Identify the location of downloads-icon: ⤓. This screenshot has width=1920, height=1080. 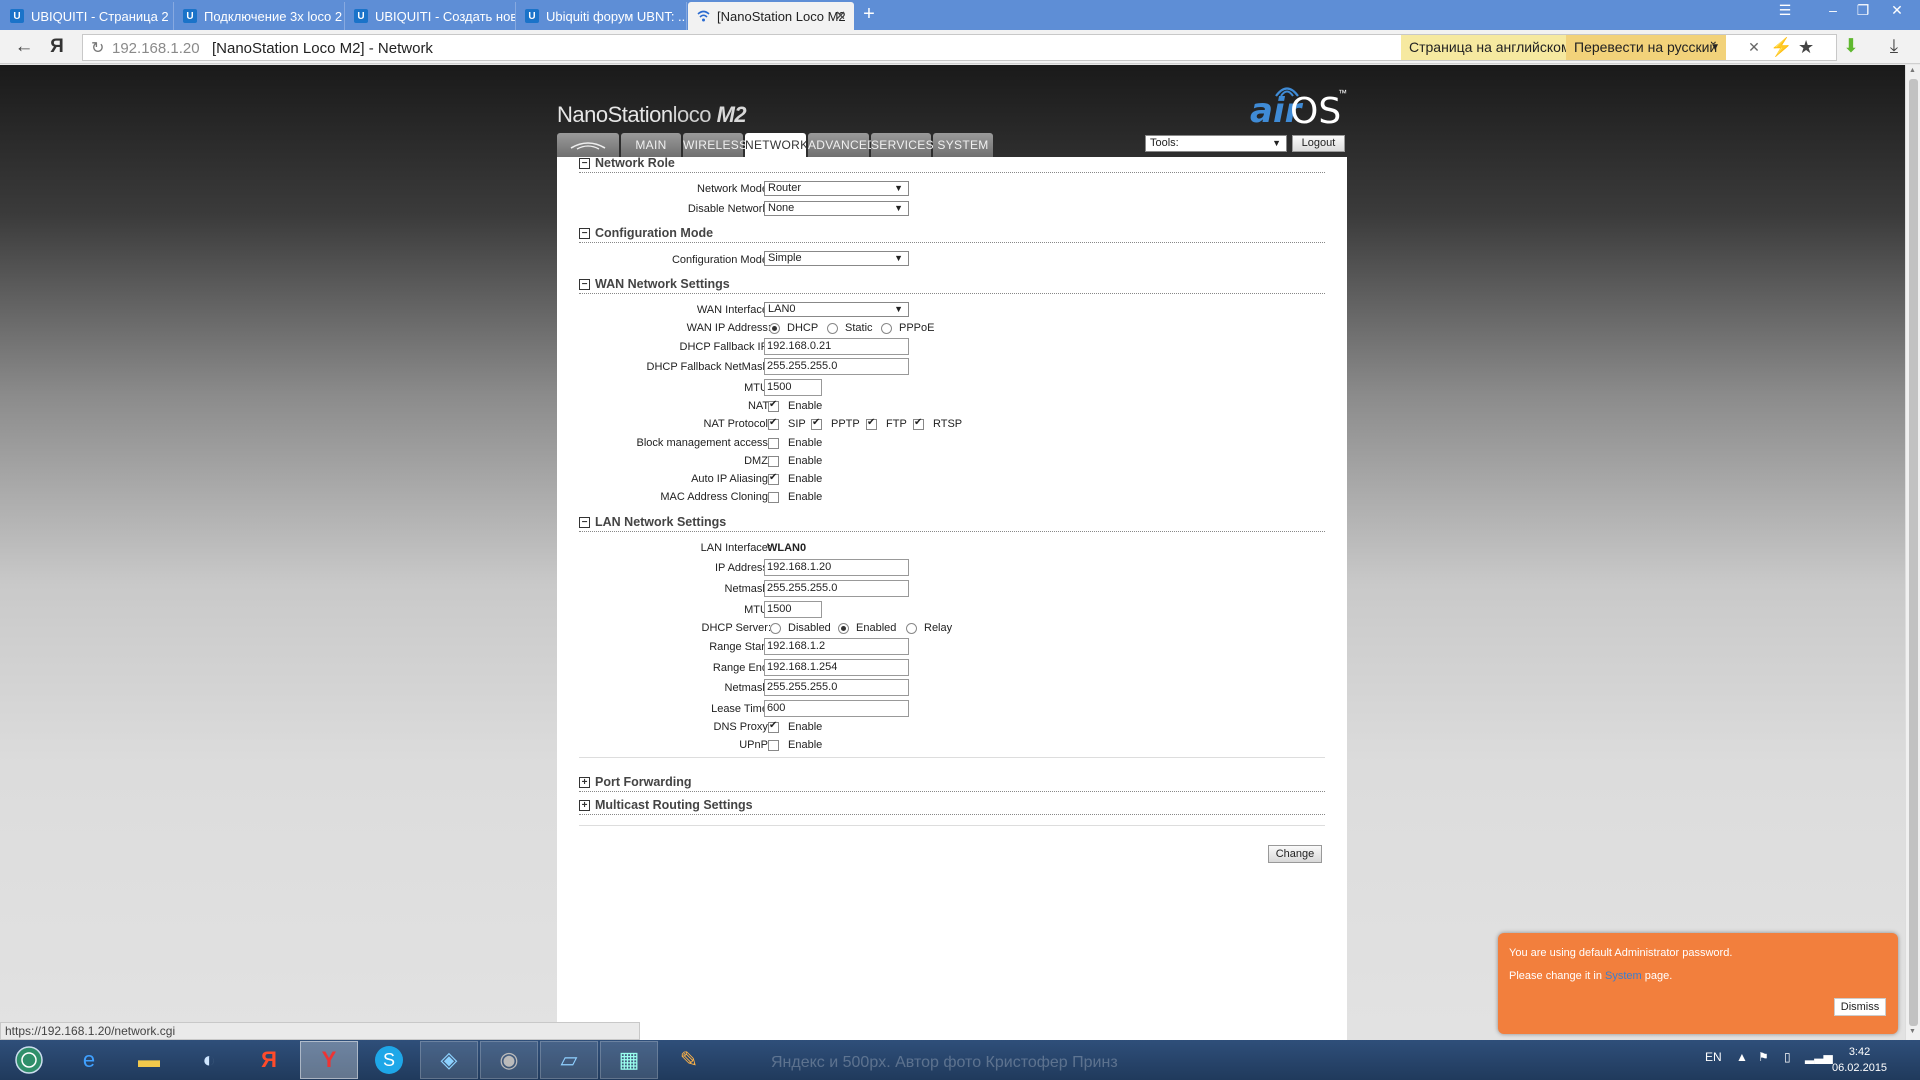
(1894, 47).